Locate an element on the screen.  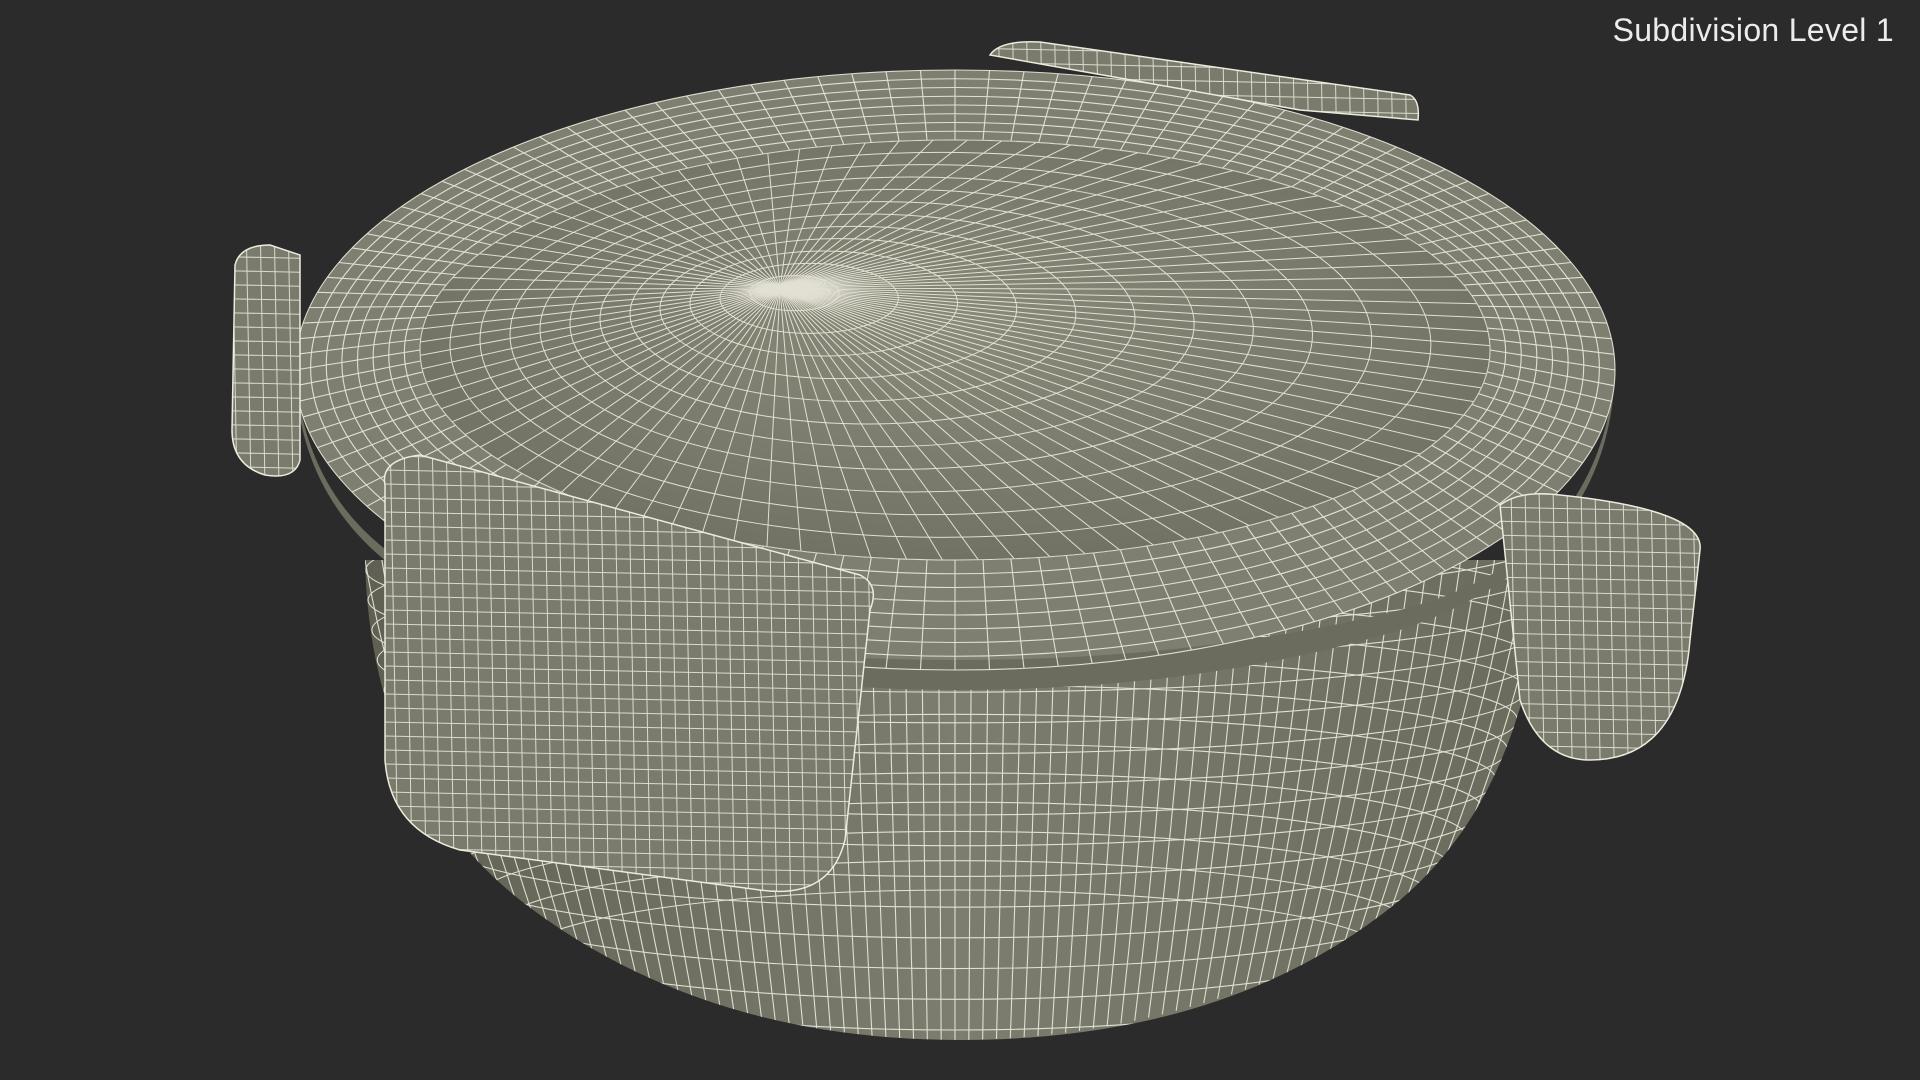
subdivision-level-label: Subdivision Level 1 is located at coordinates (1753, 30).